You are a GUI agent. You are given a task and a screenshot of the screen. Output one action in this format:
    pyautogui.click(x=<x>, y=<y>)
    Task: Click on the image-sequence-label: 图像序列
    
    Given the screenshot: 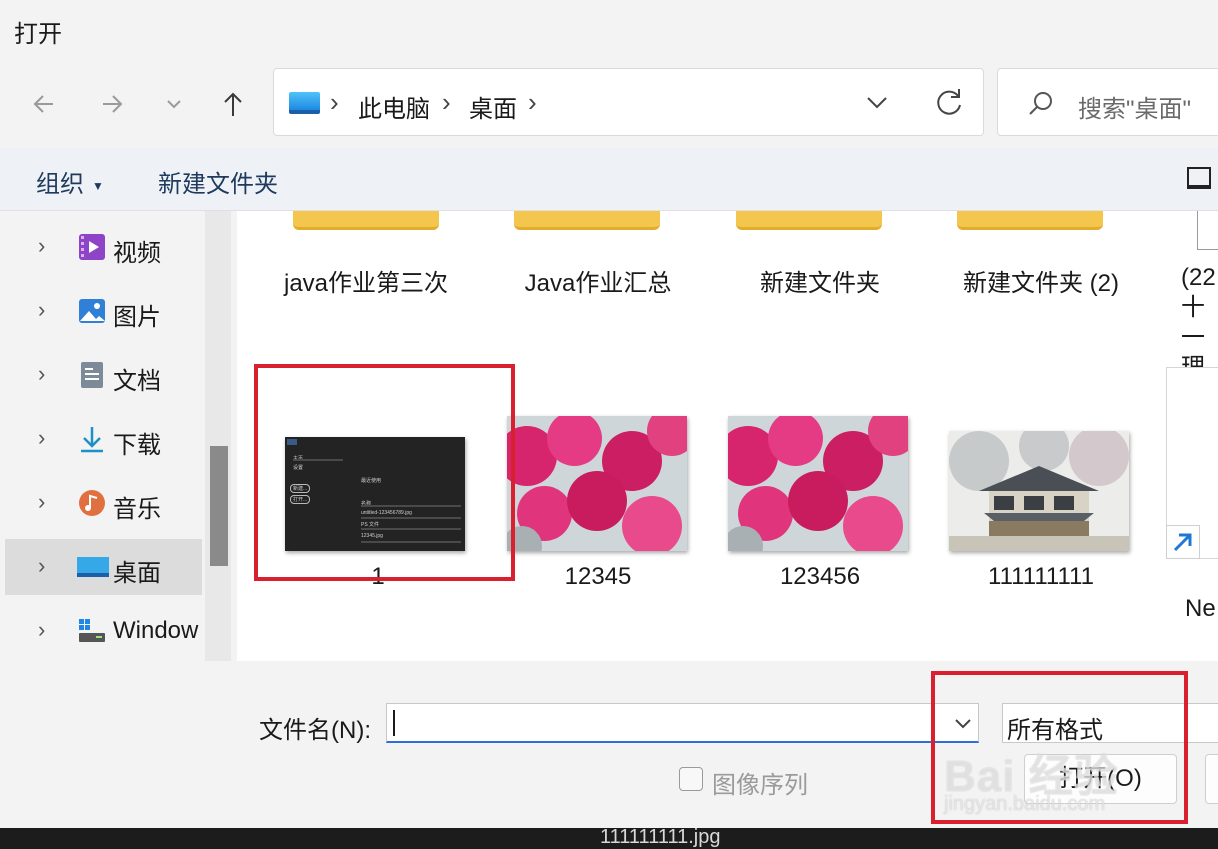 What is the action you would take?
    pyautogui.click(x=760, y=785)
    